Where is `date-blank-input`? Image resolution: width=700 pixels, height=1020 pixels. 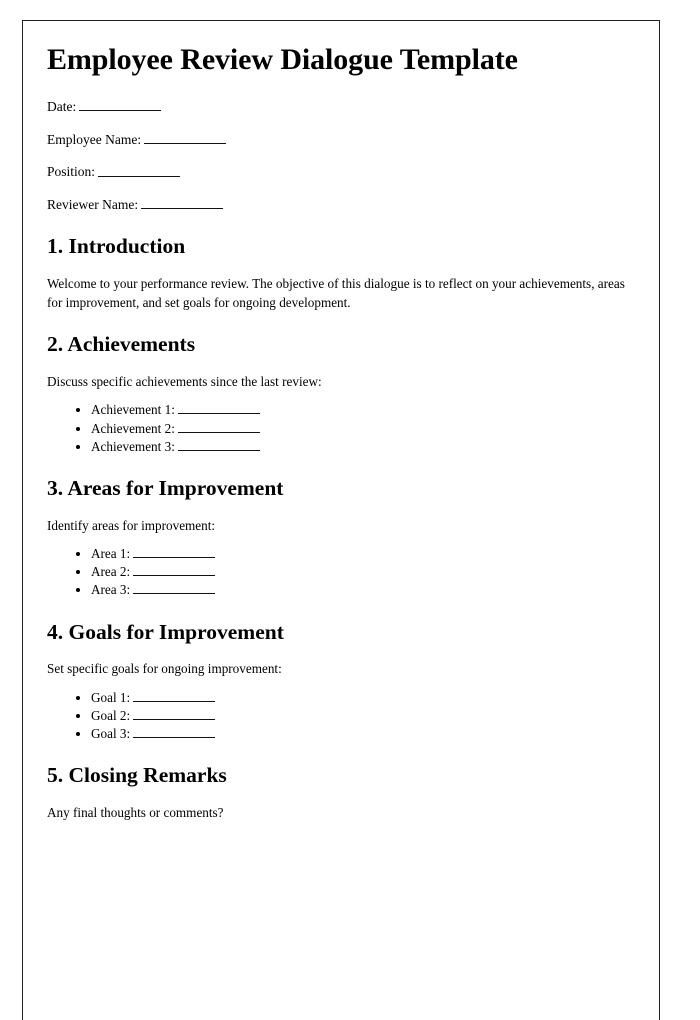
date-blank-input is located at coordinates (120, 105).